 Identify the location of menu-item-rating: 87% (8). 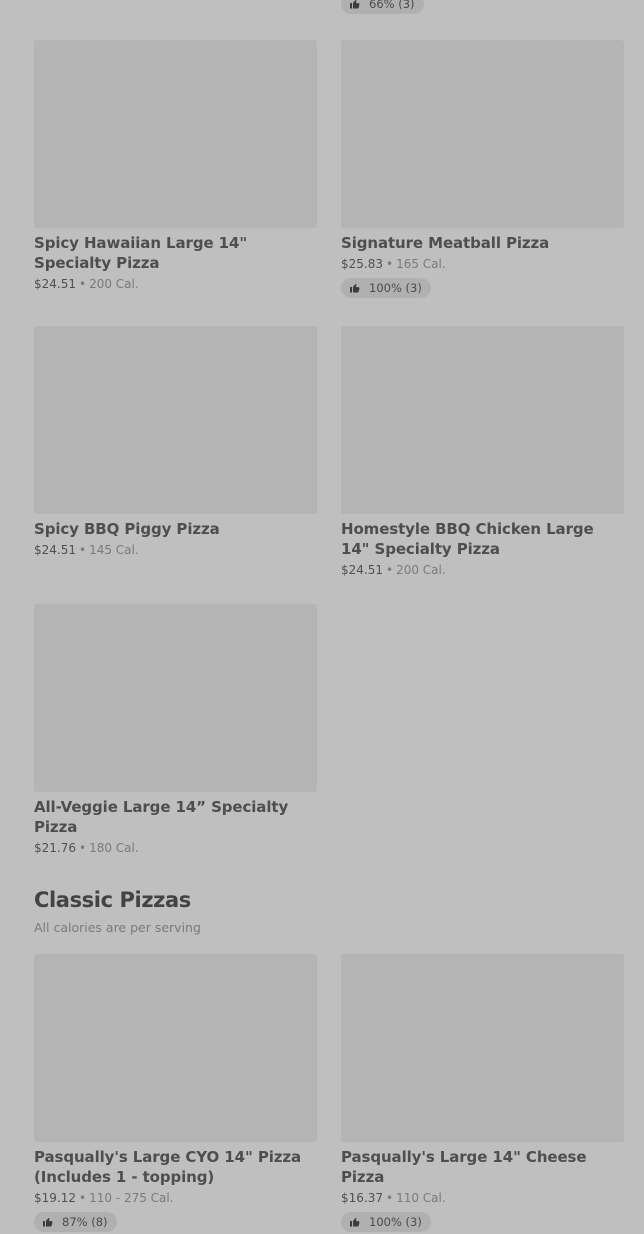
(75, 1222).